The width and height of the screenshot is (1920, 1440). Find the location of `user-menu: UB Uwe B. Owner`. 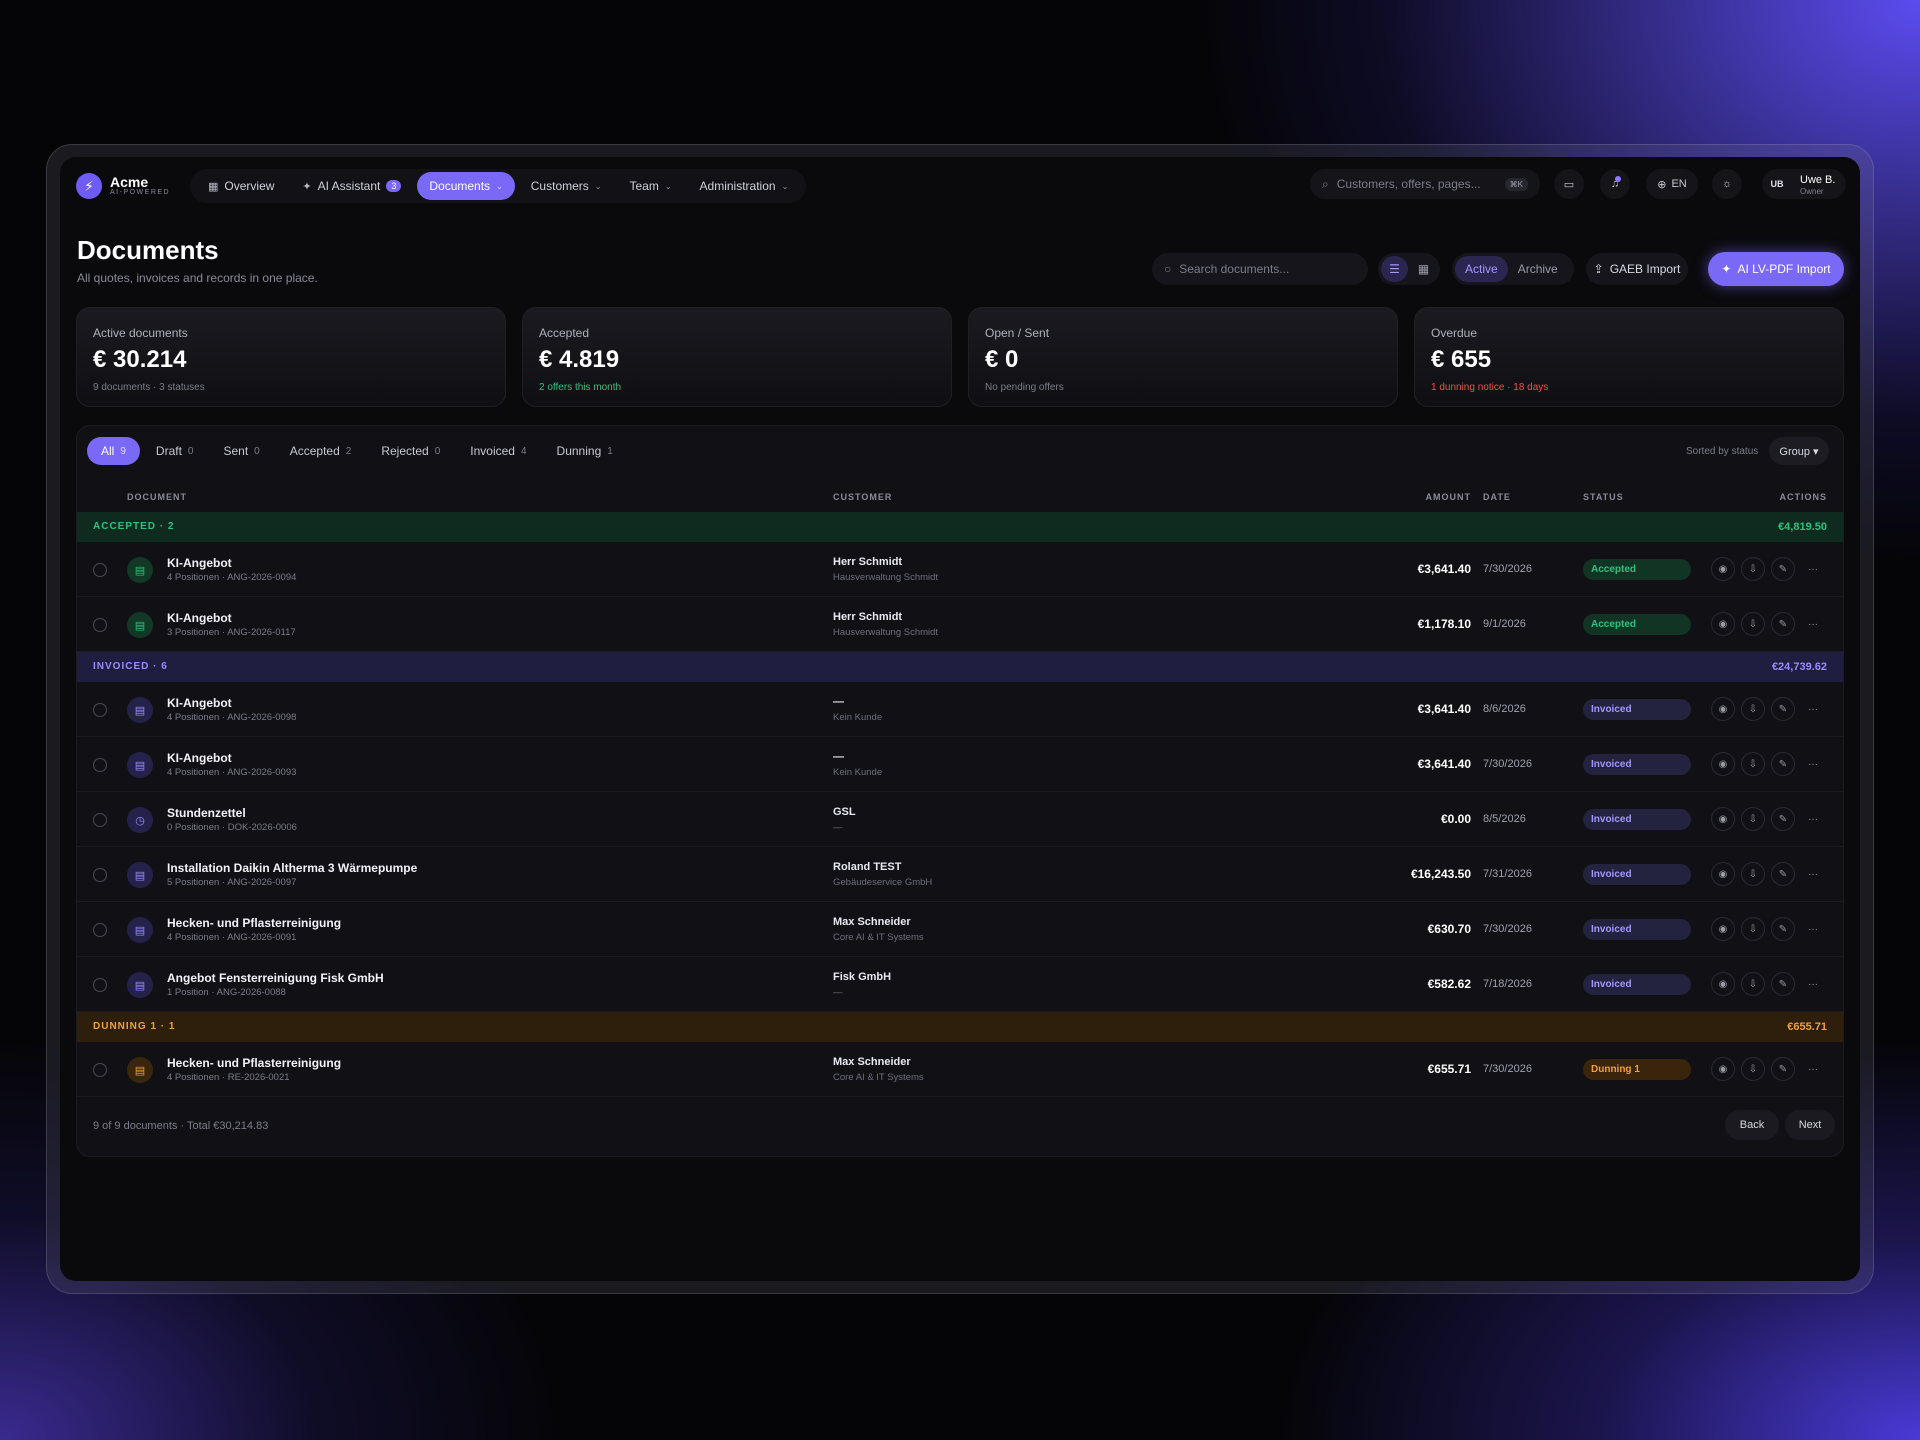

user-menu: UB Uwe B. Owner is located at coordinates (1804, 184).